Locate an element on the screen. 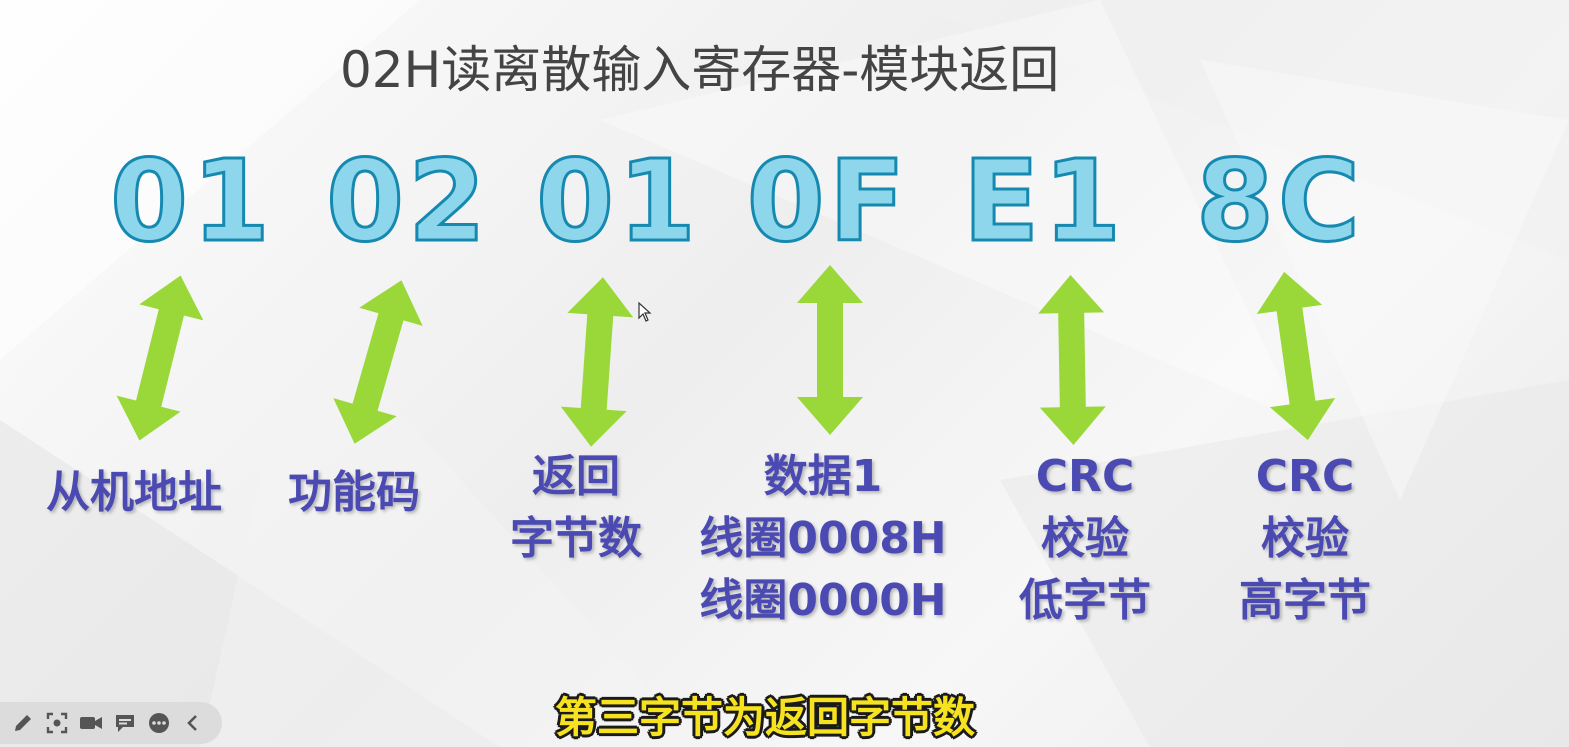 Image resolution: width=1569 pixels, height=747 pixels. collapse-chevron-icon is located at coordinates (193, 723).